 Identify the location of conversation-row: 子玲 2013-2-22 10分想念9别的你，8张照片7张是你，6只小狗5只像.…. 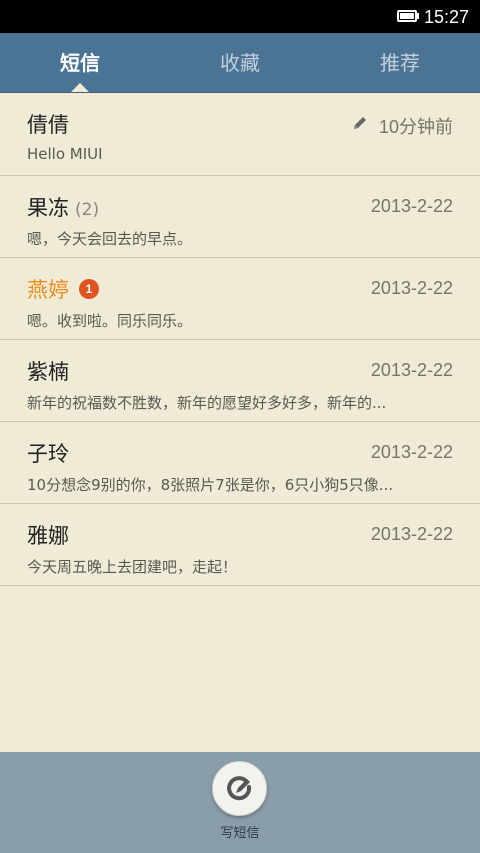
(240, 463).